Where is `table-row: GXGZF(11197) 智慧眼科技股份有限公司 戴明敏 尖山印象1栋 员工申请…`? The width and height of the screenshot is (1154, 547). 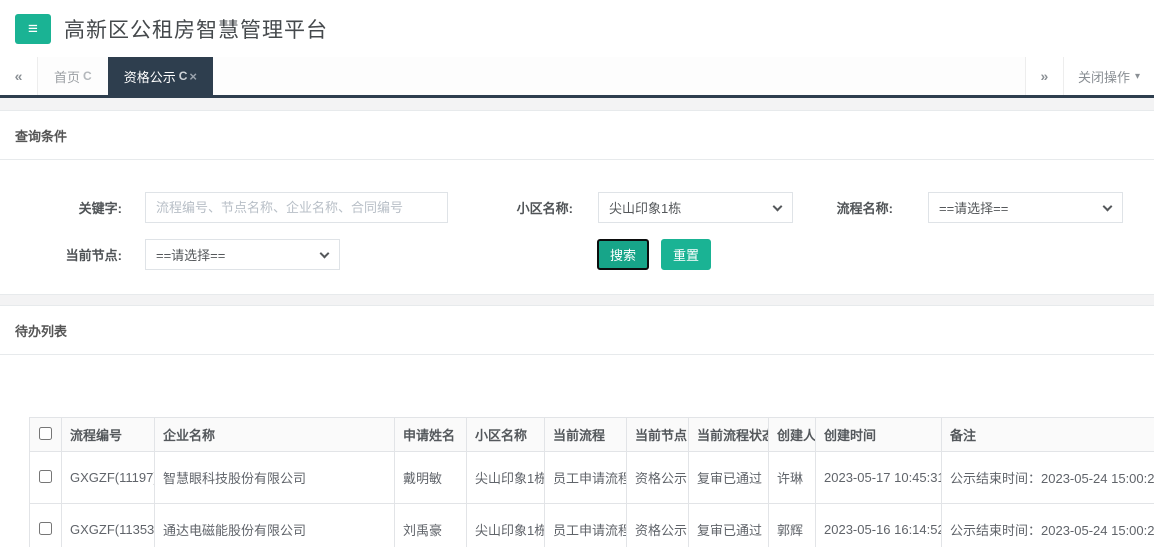
table-row: GXGZF(11197) 智慧眼科技股份有限公司 戴明敏 尖山印象1栋 员工申请… is located at coordinates (591, 477).